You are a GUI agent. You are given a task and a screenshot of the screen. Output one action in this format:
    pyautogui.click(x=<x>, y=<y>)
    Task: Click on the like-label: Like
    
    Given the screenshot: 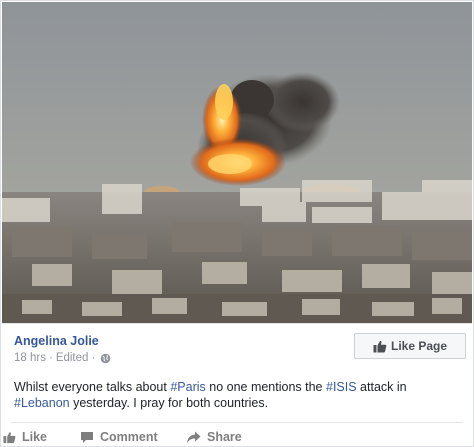 What is the action you would take?
    pyautogui.click(x=35, y=437)
    